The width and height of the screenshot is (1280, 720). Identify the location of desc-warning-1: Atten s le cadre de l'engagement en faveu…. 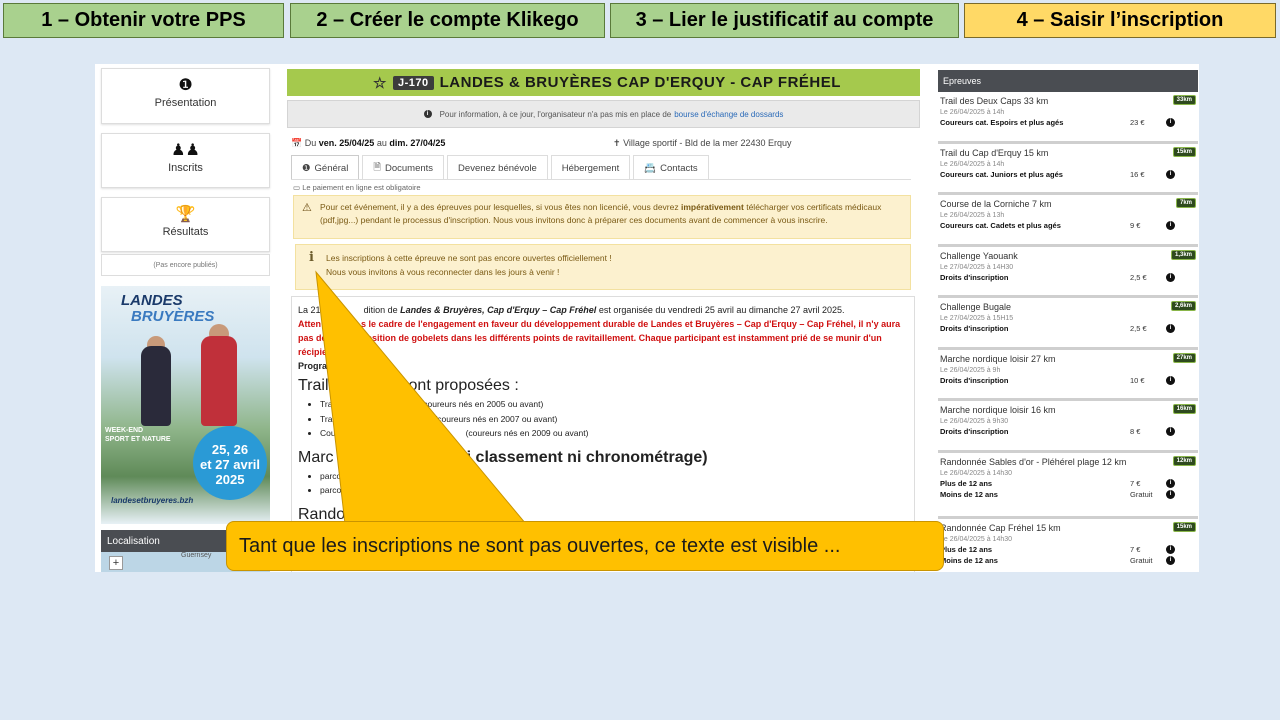
(599, 324).